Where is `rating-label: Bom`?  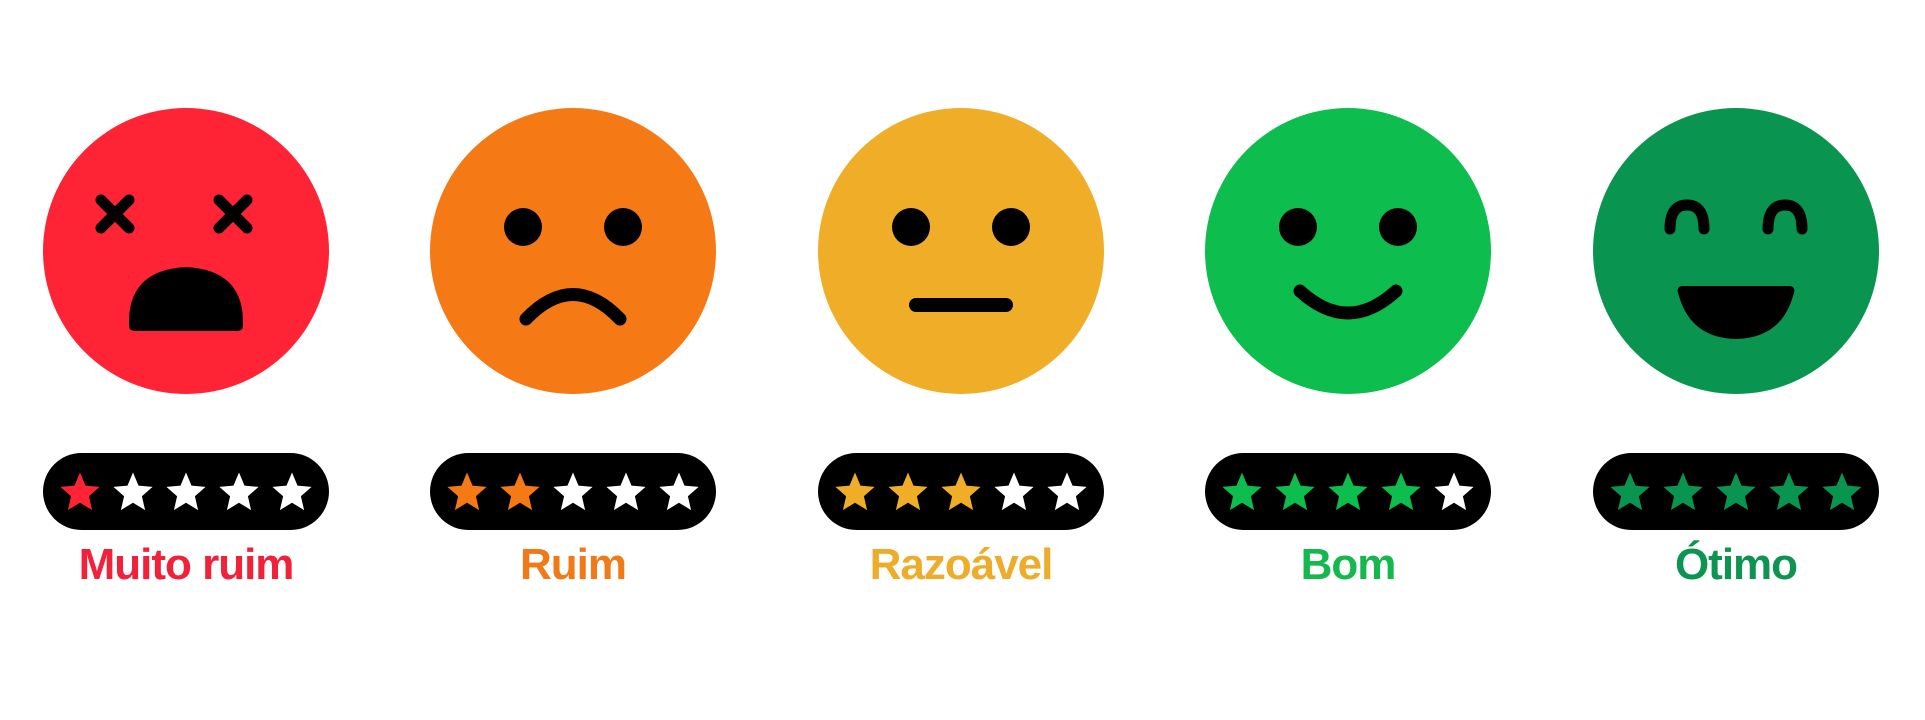 rating-label: Bom is located at coordinates (1348, 564).